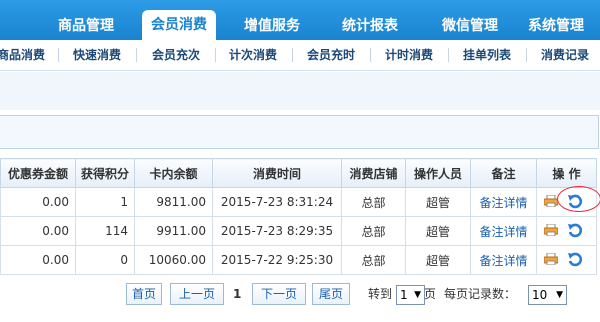 The image size is (600, 322). Describe the element at coordinates (566, 173) in the screenshot. I see `col-actions: 操 作` at that location.